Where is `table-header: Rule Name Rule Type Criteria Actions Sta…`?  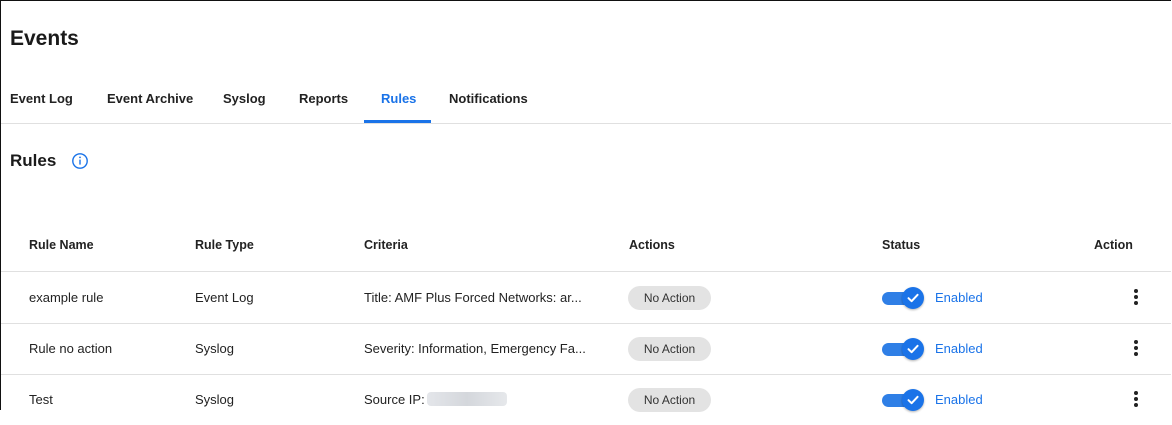 table-header: Rule Name Rule Type Criteria Actions Sta… is located at coordinates (586, 247).